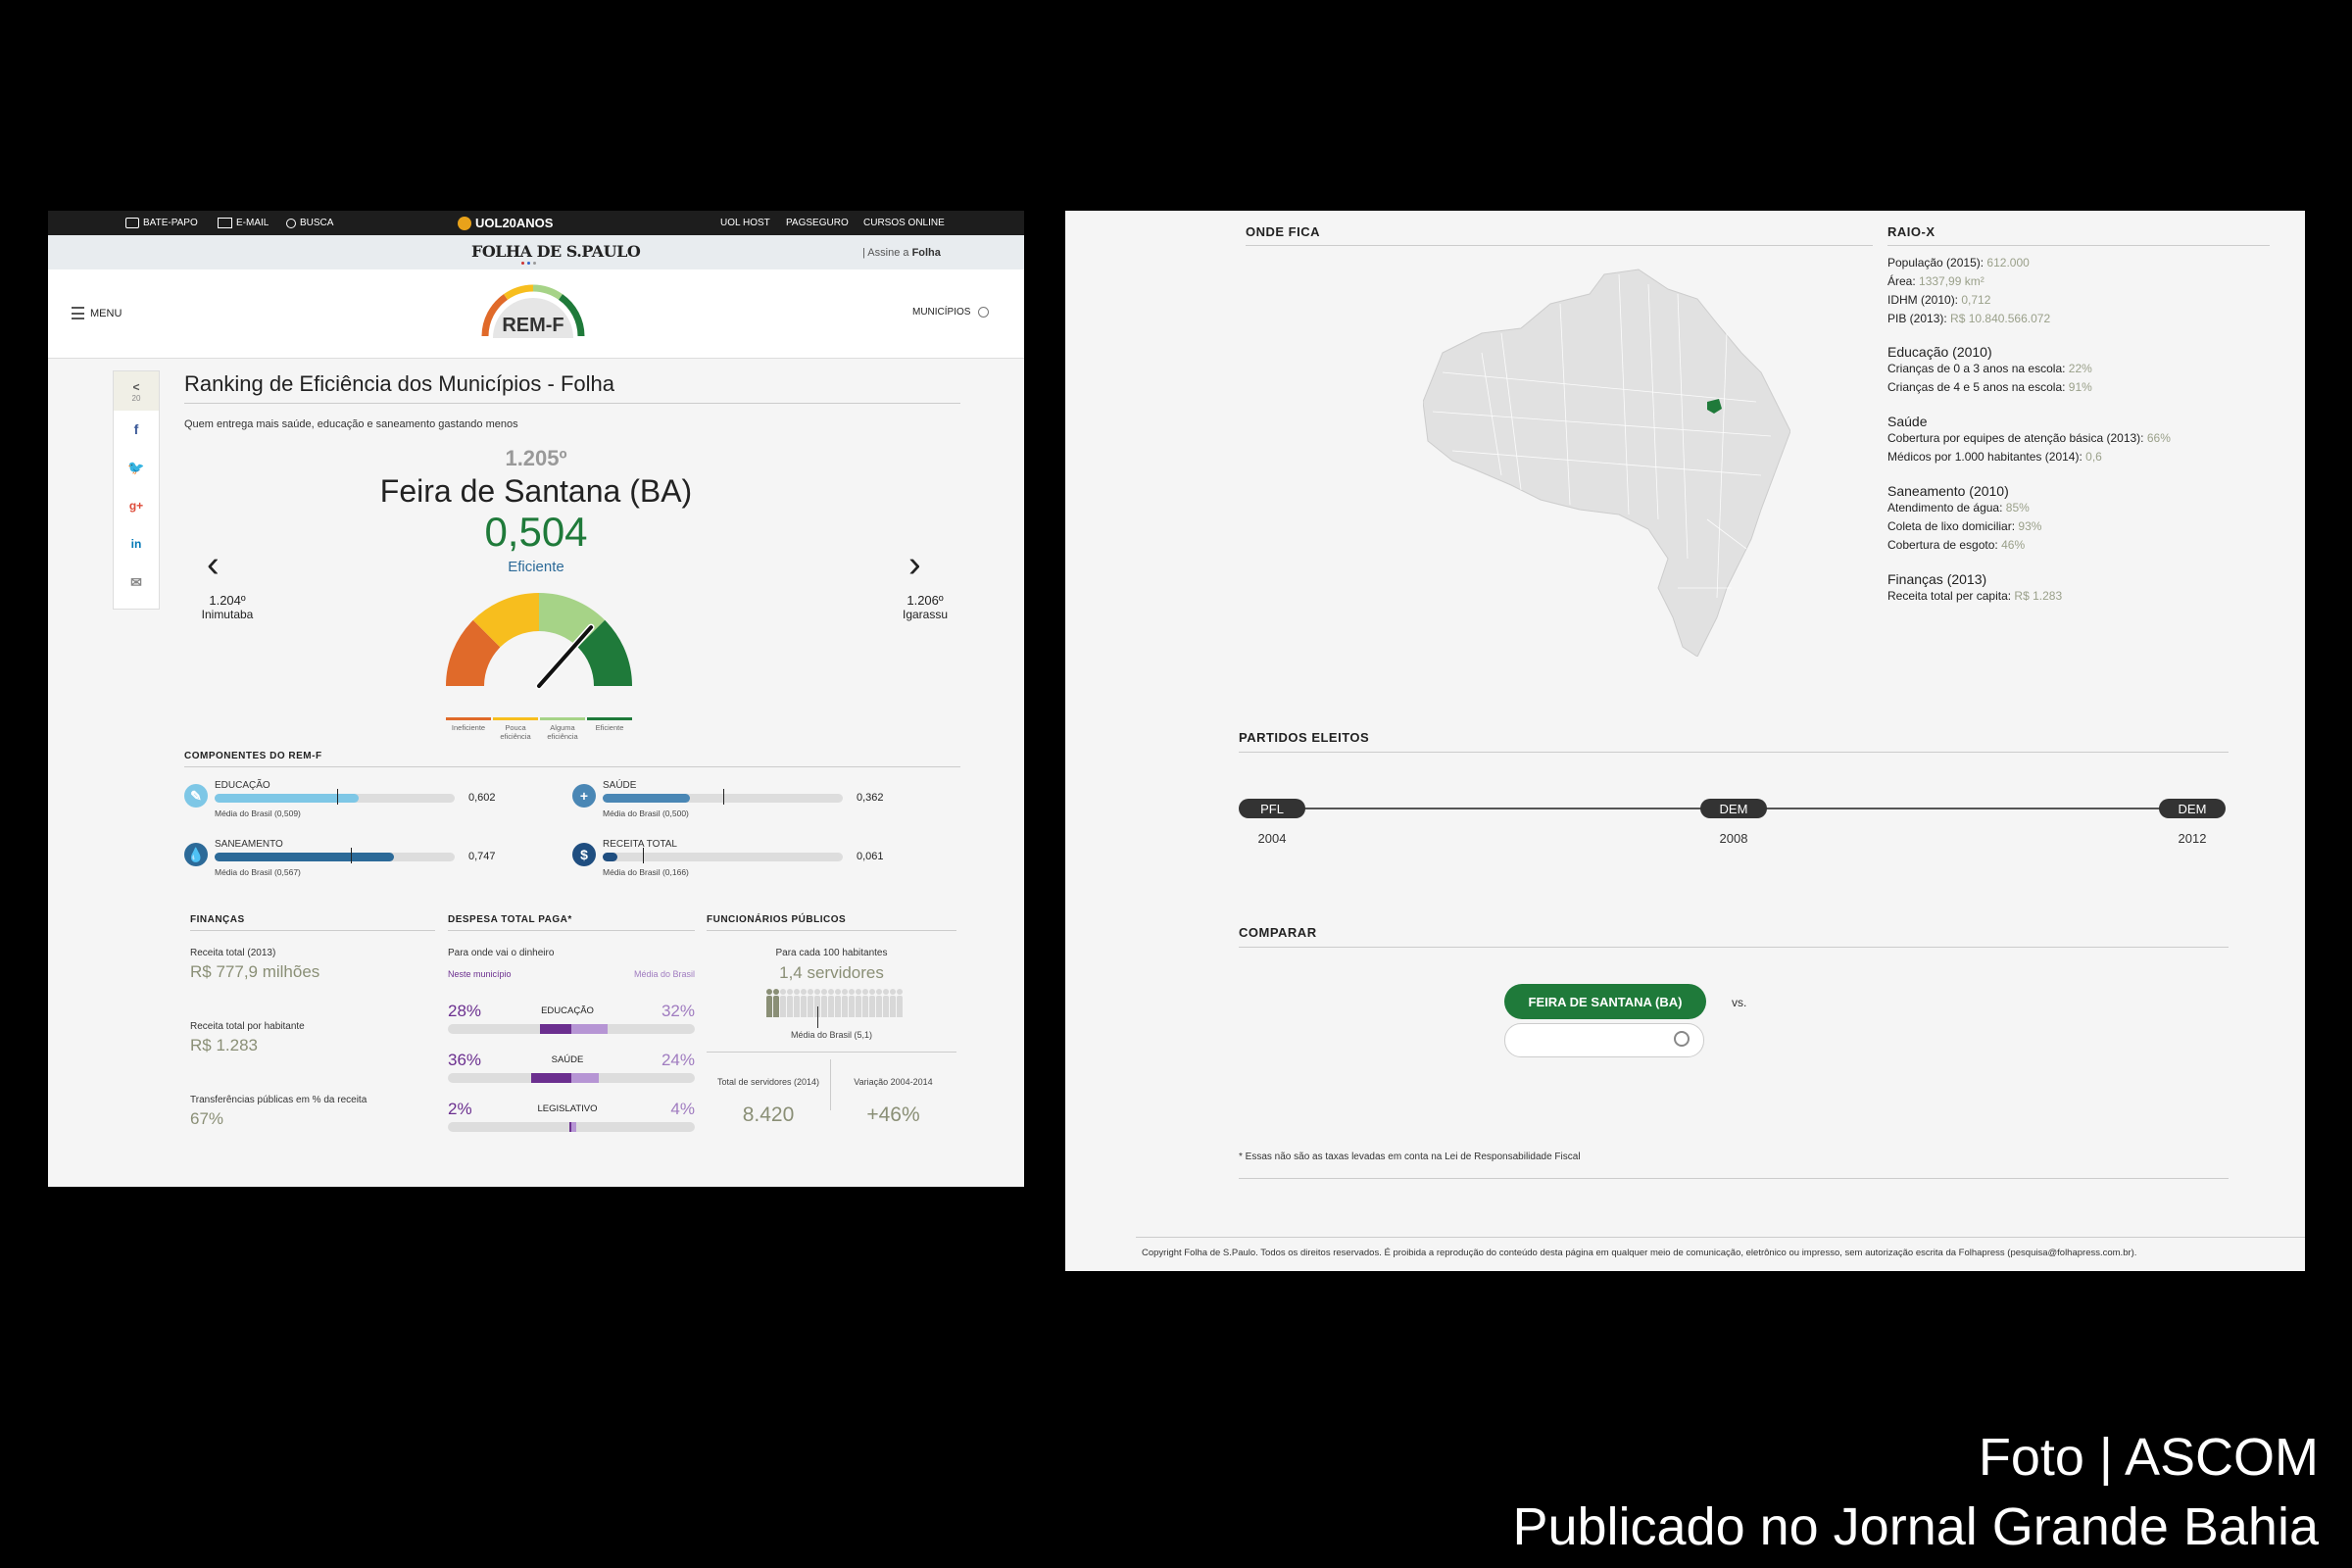 The width and height of the screenshot is (2352, 1568). What do you see at coordinates (1994, 457) in the screenshot?
I see `raio-x-line: Médicos por 1.000 habitantes (2014): 0,6` at bounding box center [1994, 457].